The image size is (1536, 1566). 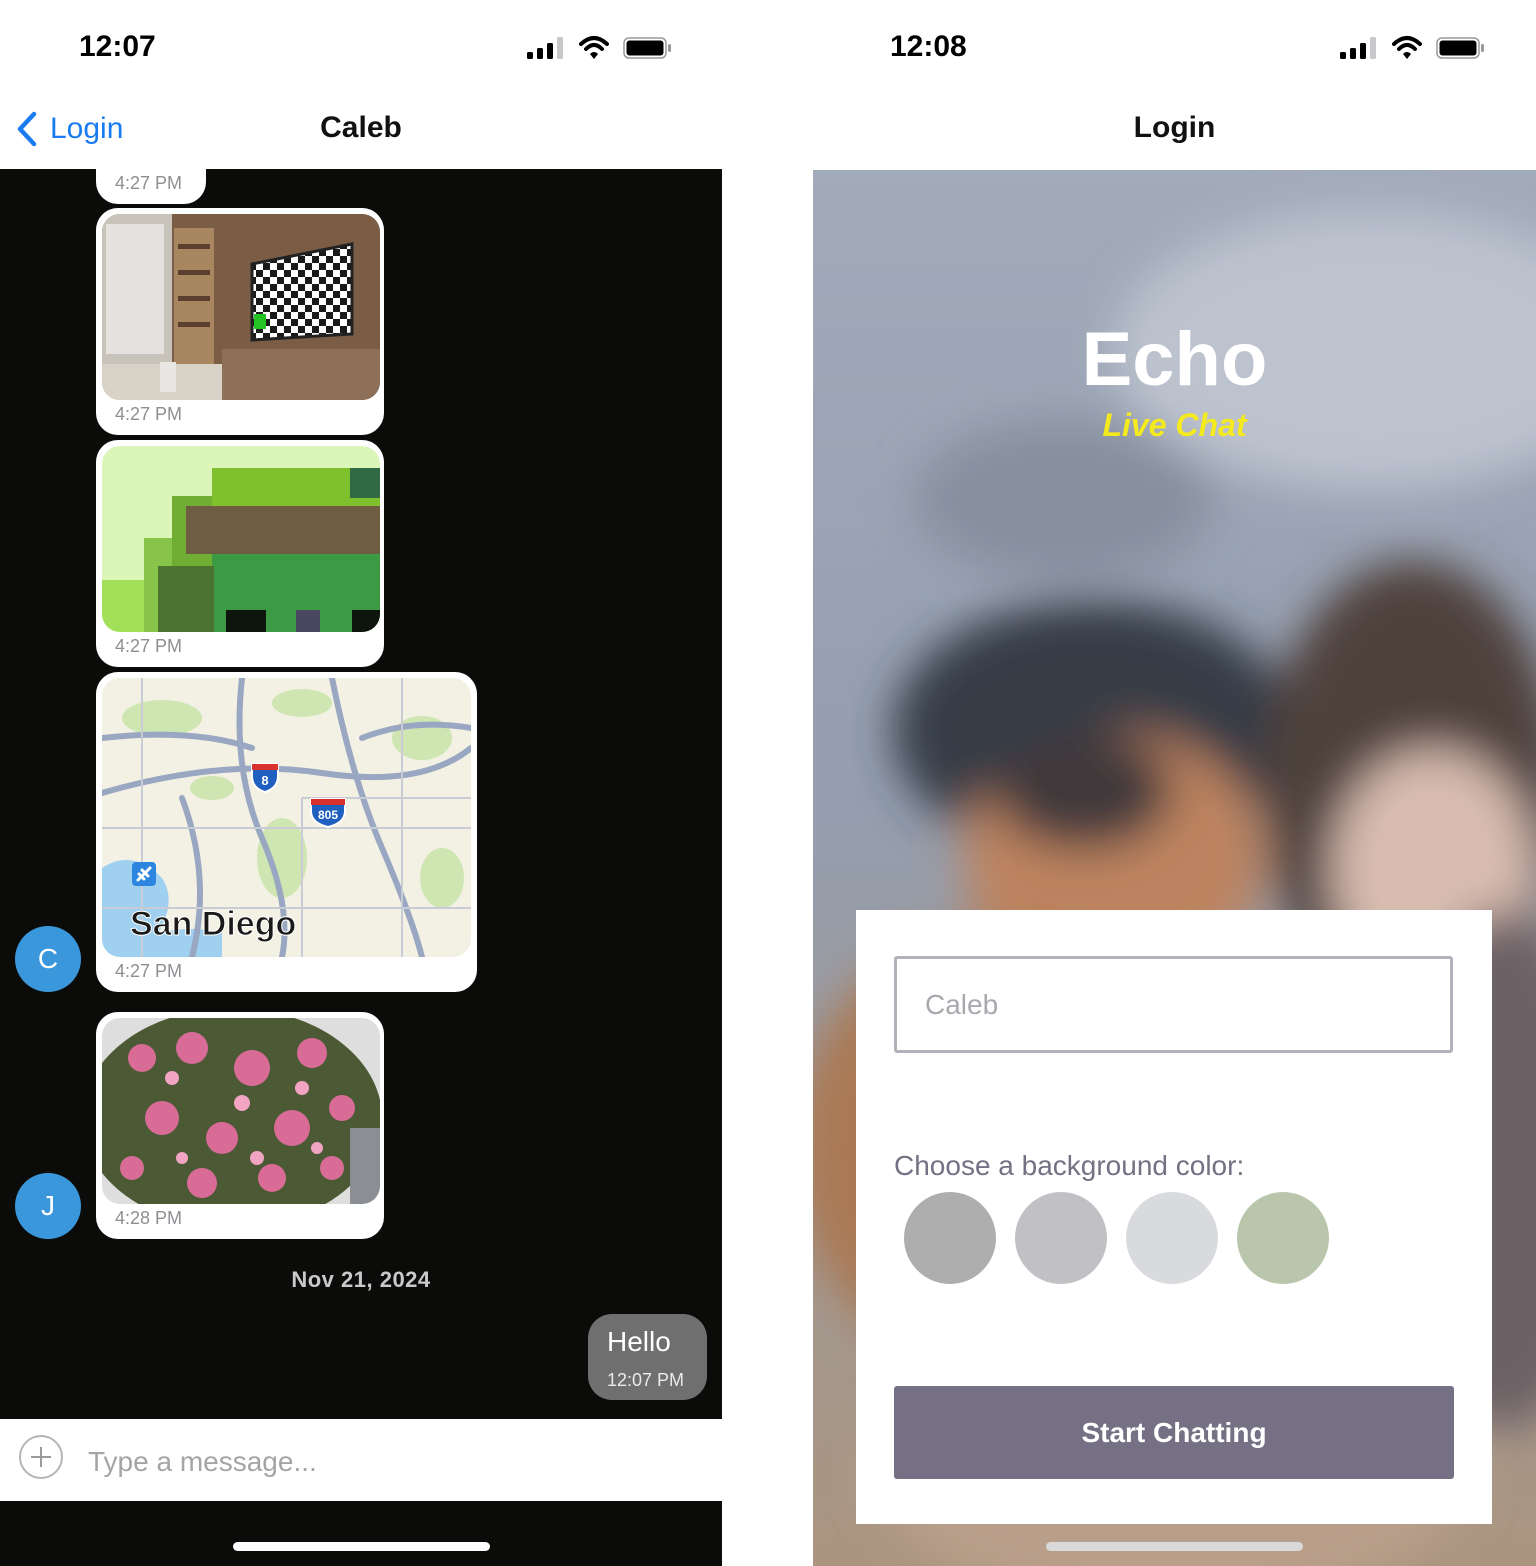 I want to click on message-bubble: 8 805 San Diego 4:27 PM, so click(x=286, y=832).